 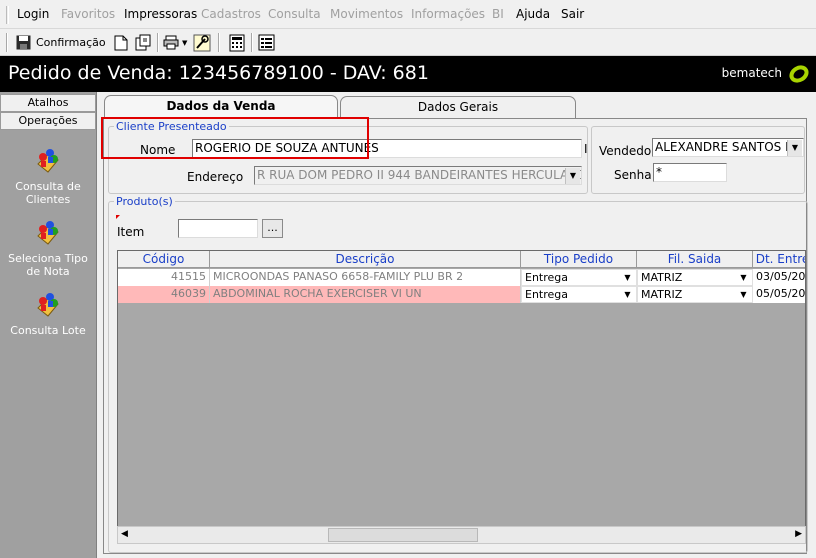 What do you see at coordinates (365, 294) in the screenshot?
I see `cell-descricao: ABDOMINAL ROCHA EXERCISER VI UN` at bounding box center [365, 294].